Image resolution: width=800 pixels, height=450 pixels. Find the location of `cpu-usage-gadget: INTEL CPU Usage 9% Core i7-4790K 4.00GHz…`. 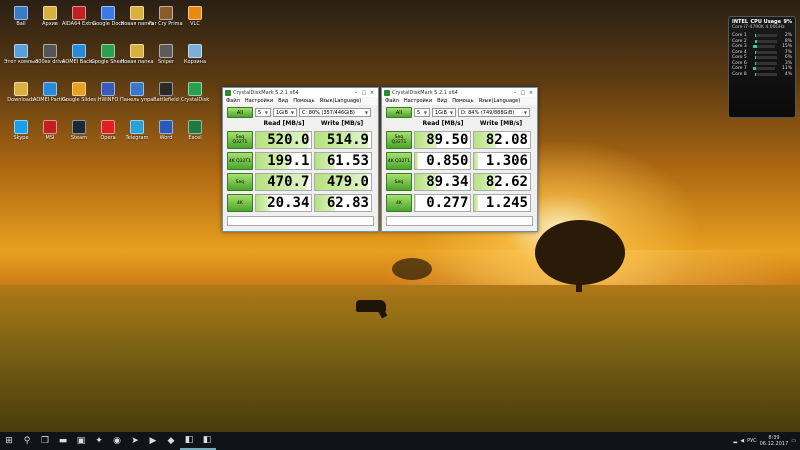

cpu-usage-gadget: INTEL CPU Usage 9% Core i7-4790K 4.00GHz… is located at coordinates (762, 67).